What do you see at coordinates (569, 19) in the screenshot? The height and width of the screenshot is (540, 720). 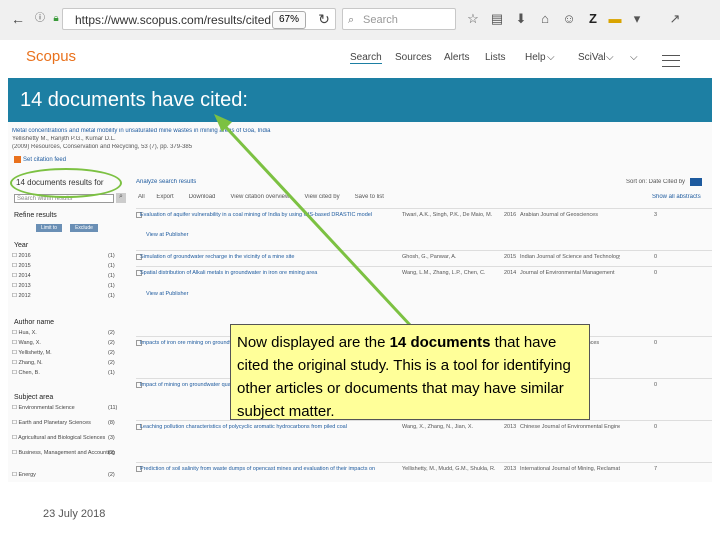 I see `smiley-icon: ☺` at bounding box center [569, 19].